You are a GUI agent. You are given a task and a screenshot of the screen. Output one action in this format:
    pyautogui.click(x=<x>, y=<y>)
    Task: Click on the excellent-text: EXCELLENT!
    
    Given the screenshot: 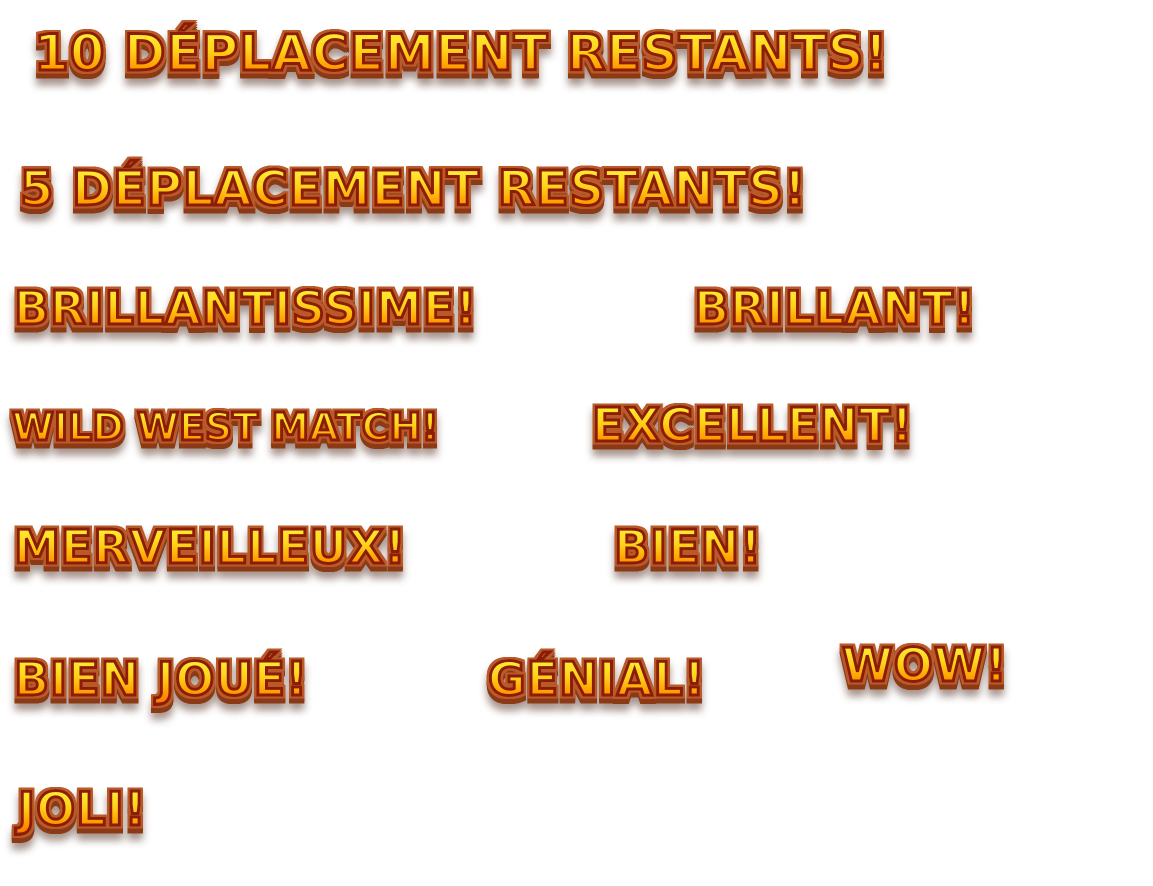 What is the action you would take?
    pyautogui.click(x=752, y=425)
    